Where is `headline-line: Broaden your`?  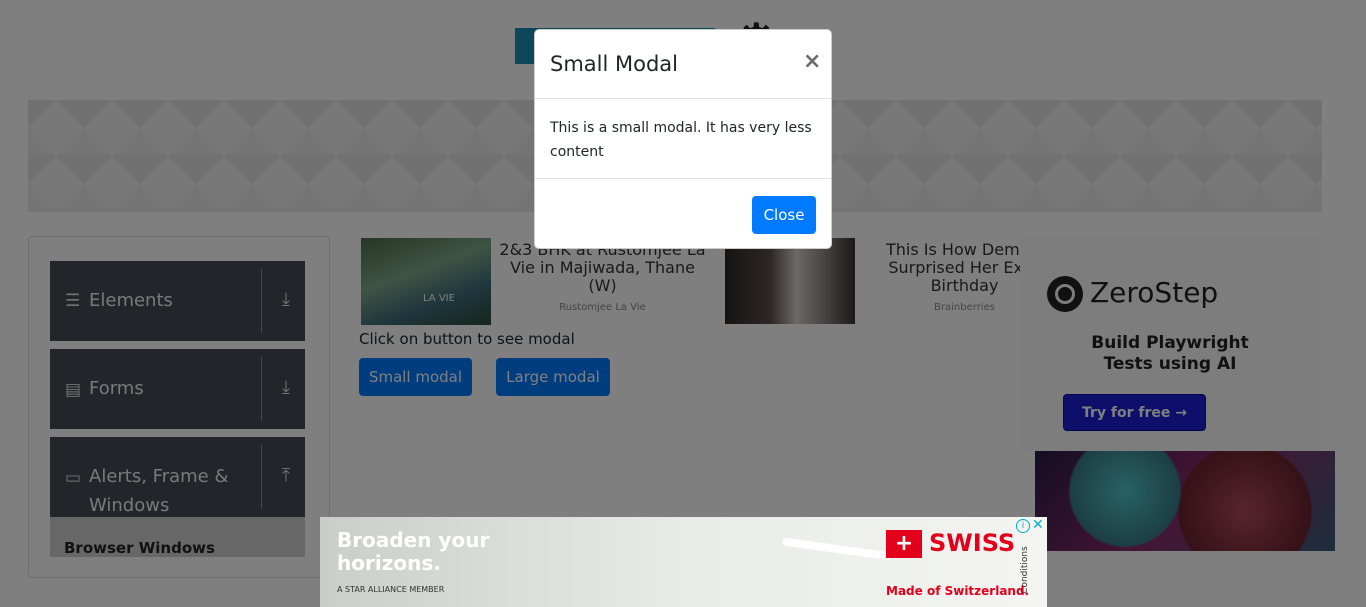
headline-line: Broaden your is located at coordinates (413, 540).